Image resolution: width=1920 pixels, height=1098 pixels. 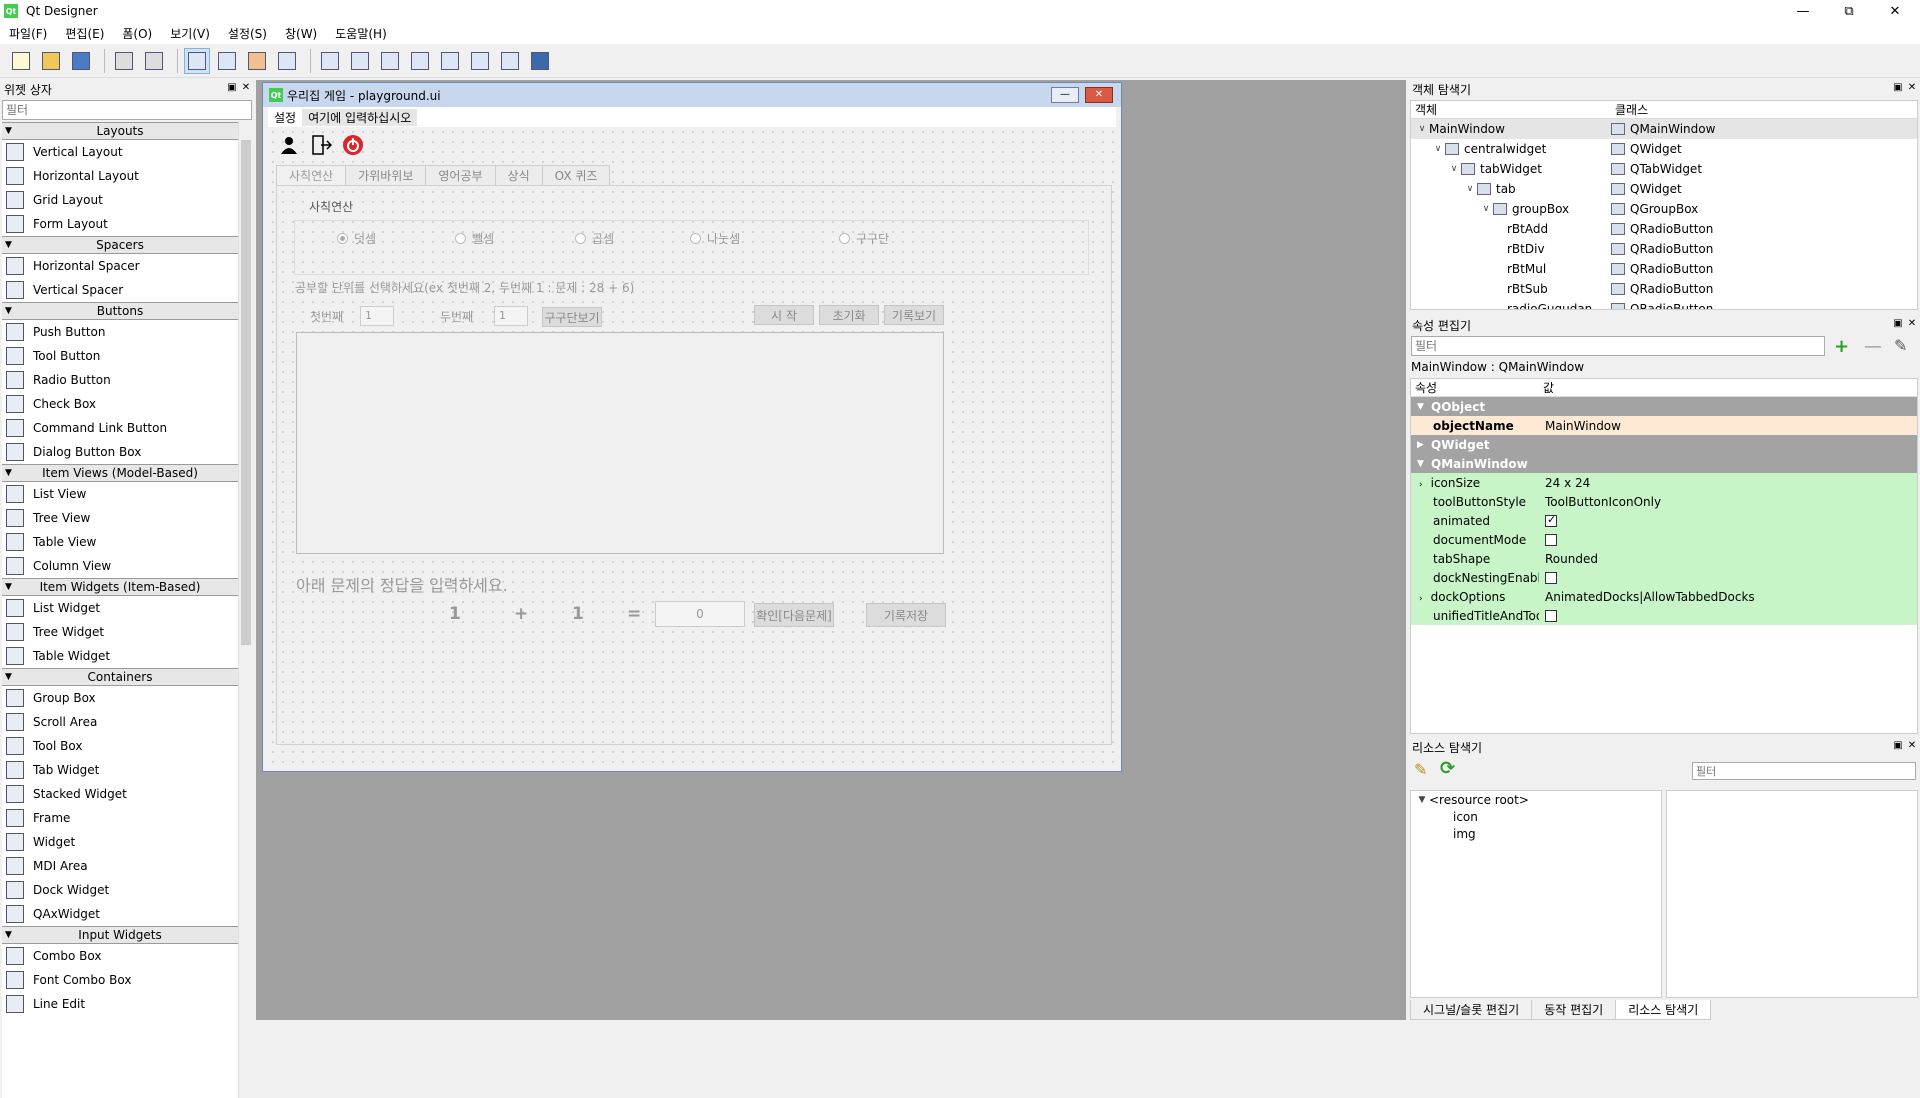 I want to click on edit-widgets-button, so click(x=197, y=60).